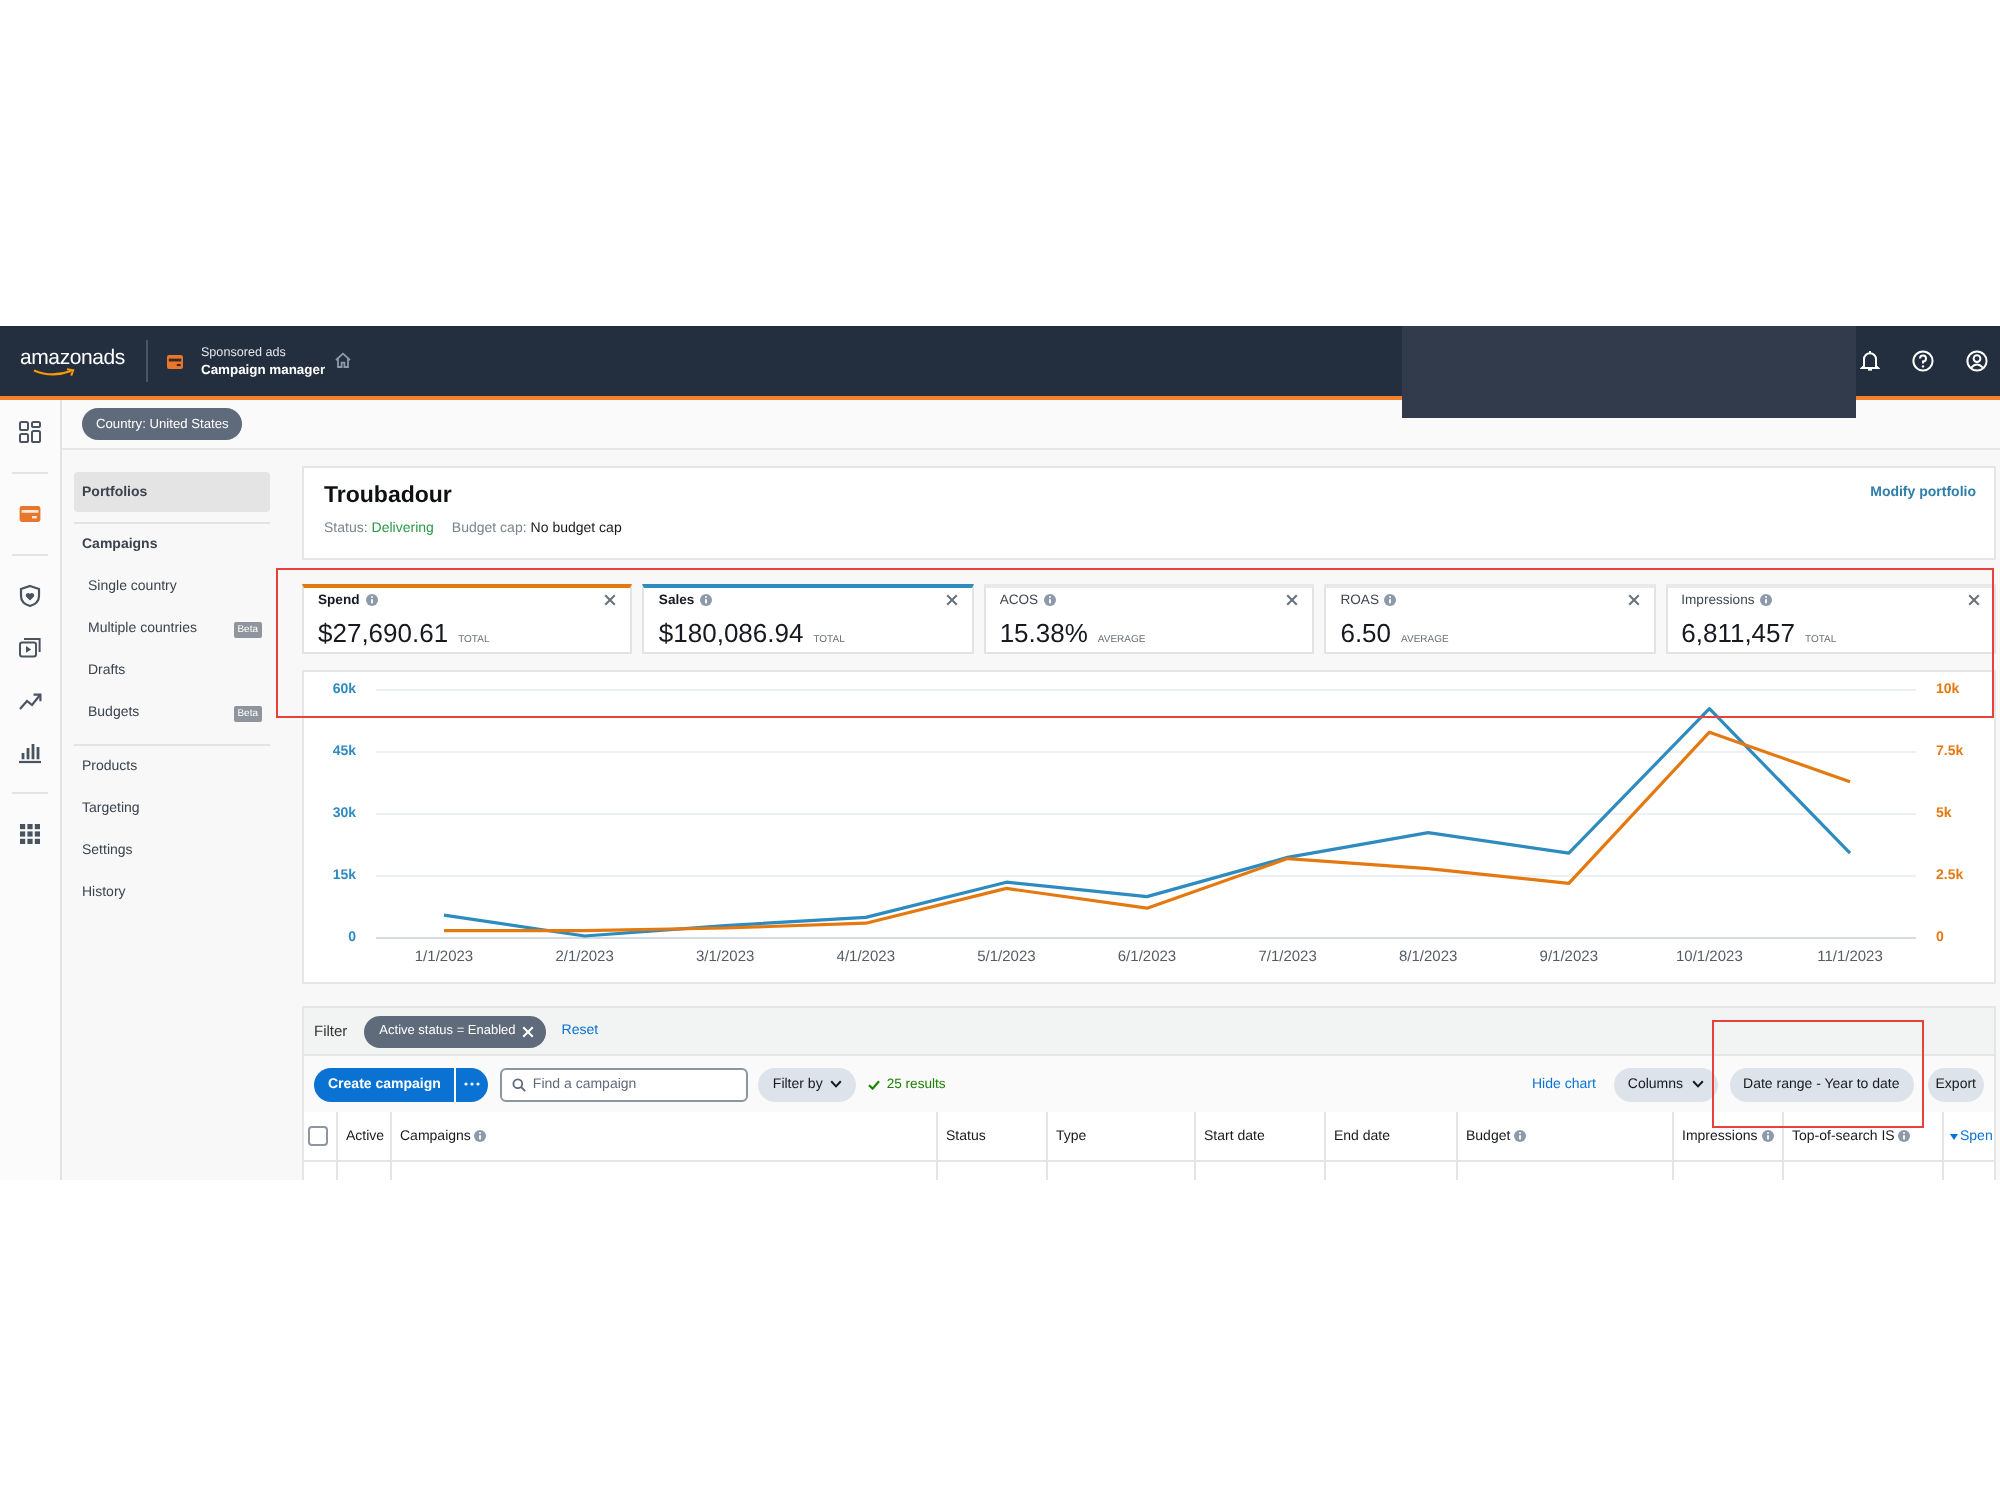 The image size is (2000, 1500). What do you see at coordinates (30, 834) in the screenshot?
I see `apps-icon` at bounding box center [30, 834].